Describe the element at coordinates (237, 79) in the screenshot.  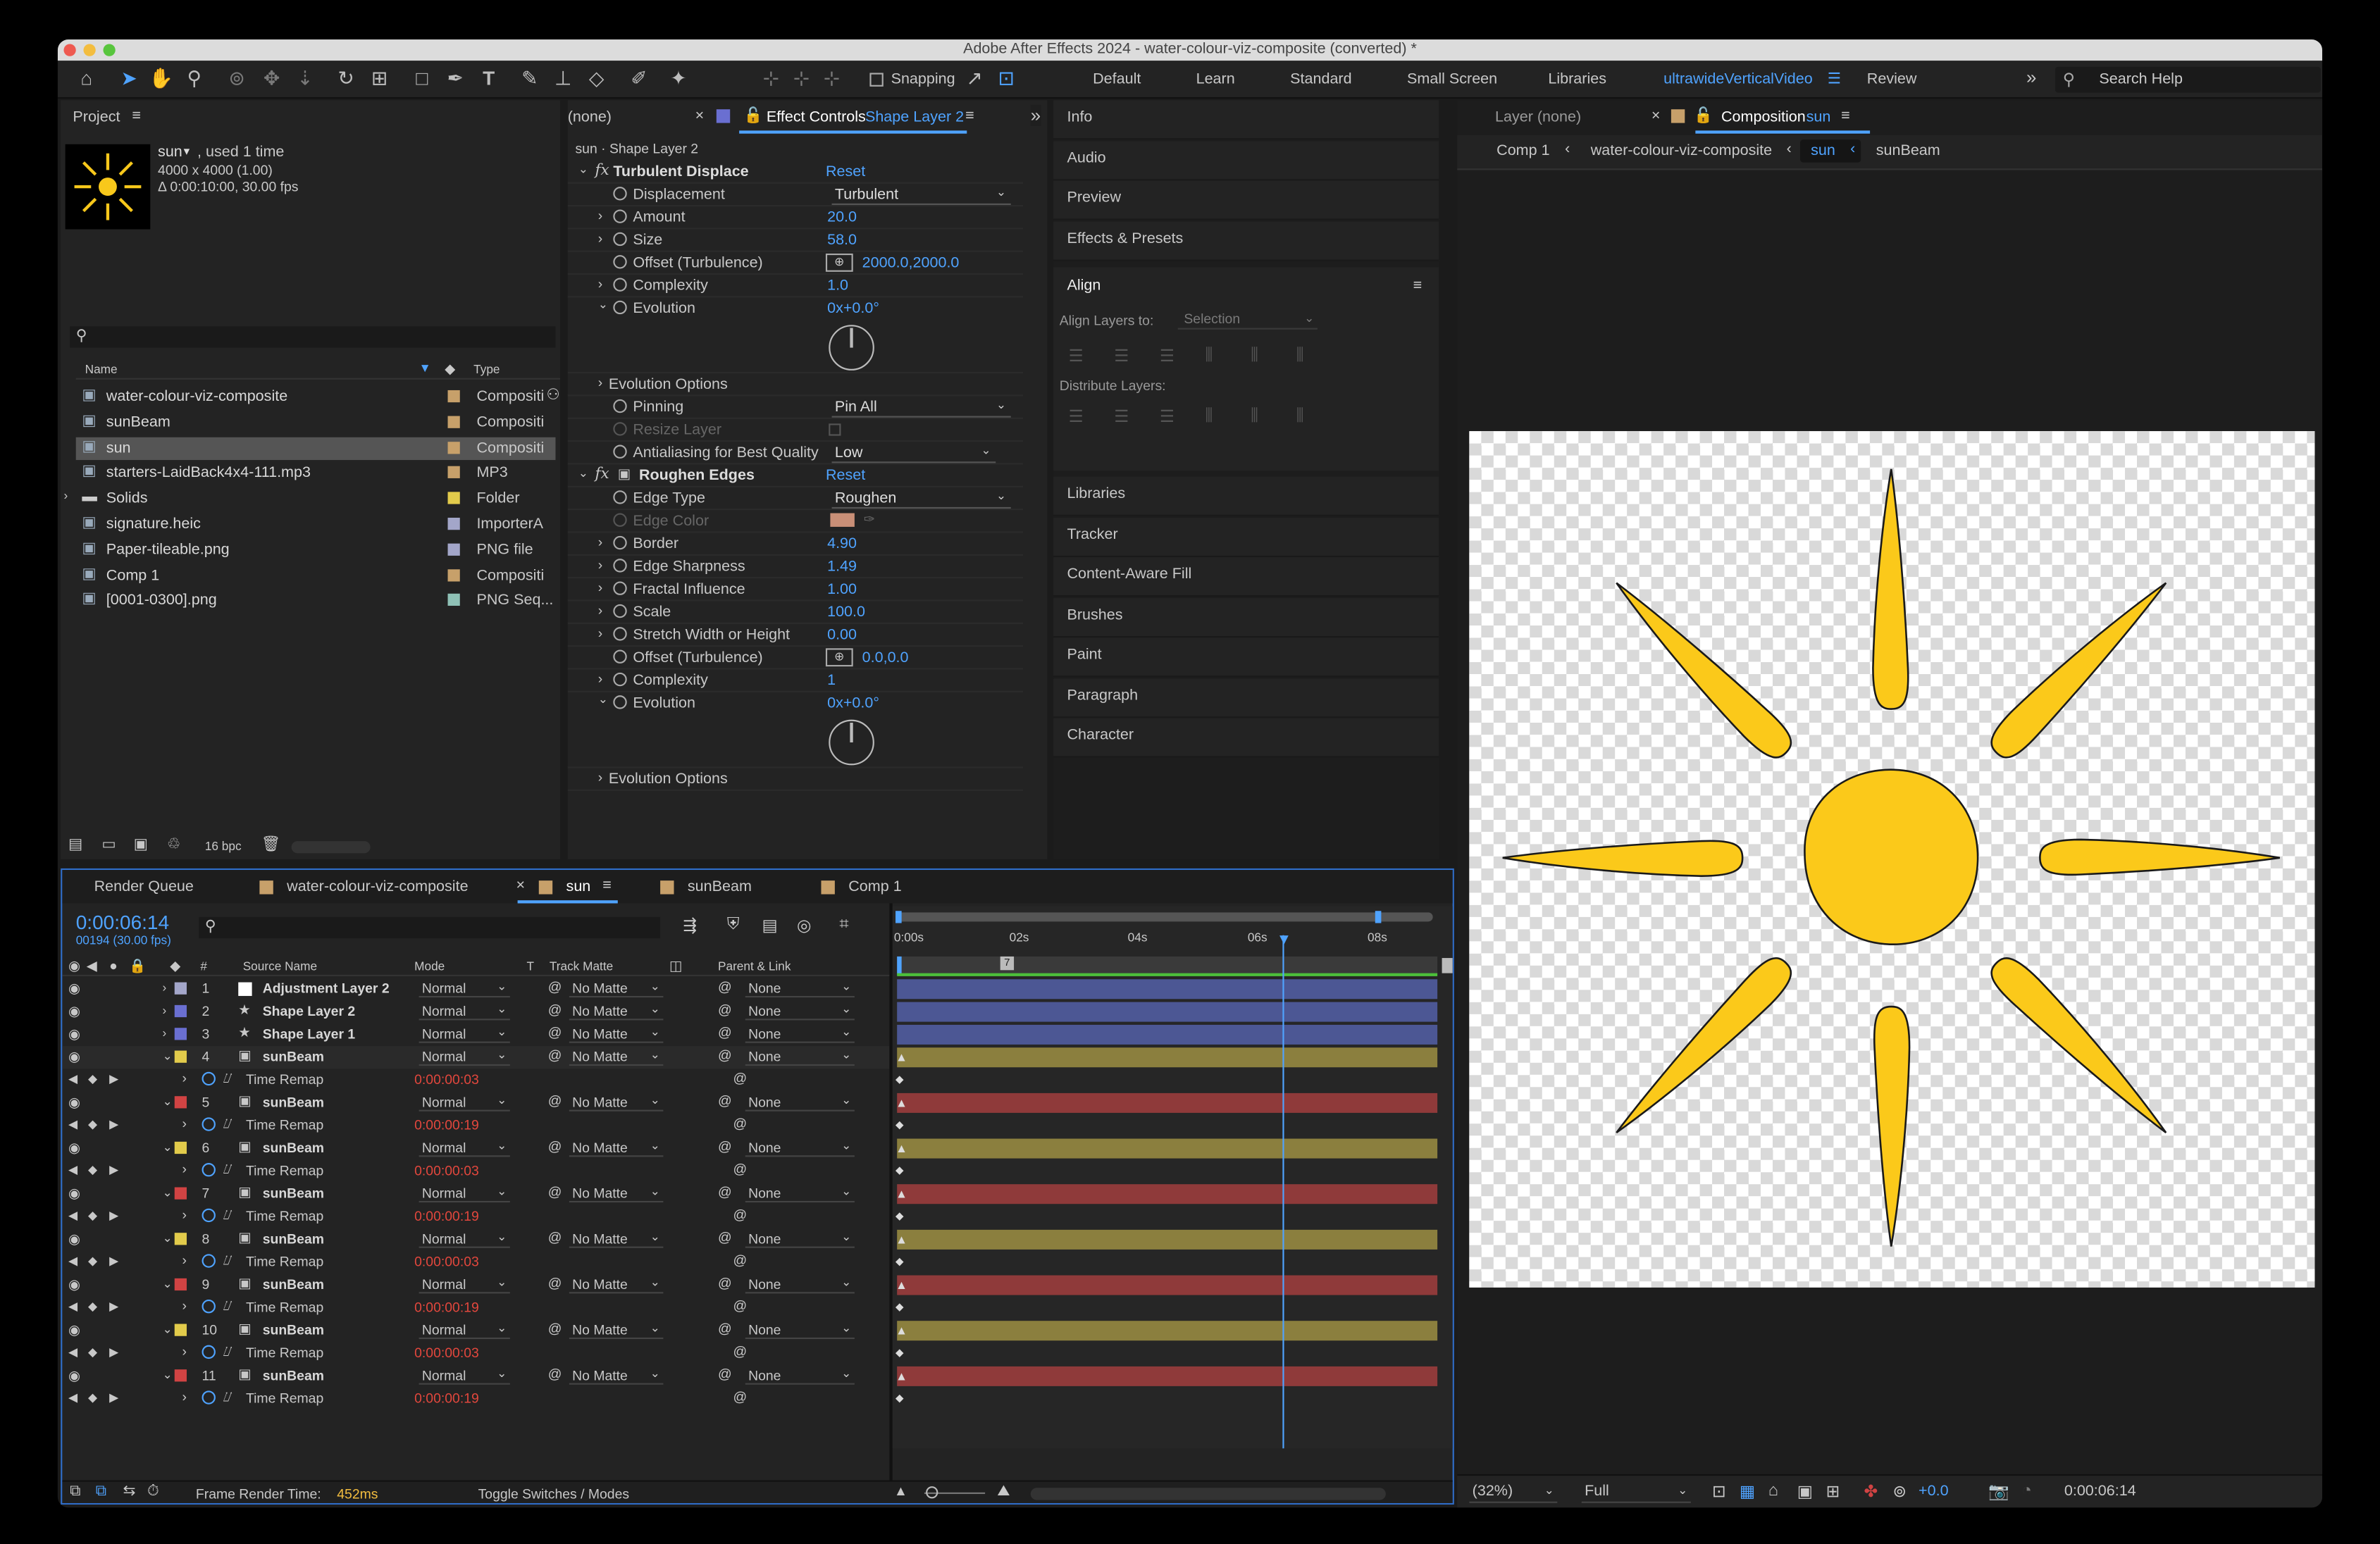
I see `orbit-camera-icon: ⊚` at that location.